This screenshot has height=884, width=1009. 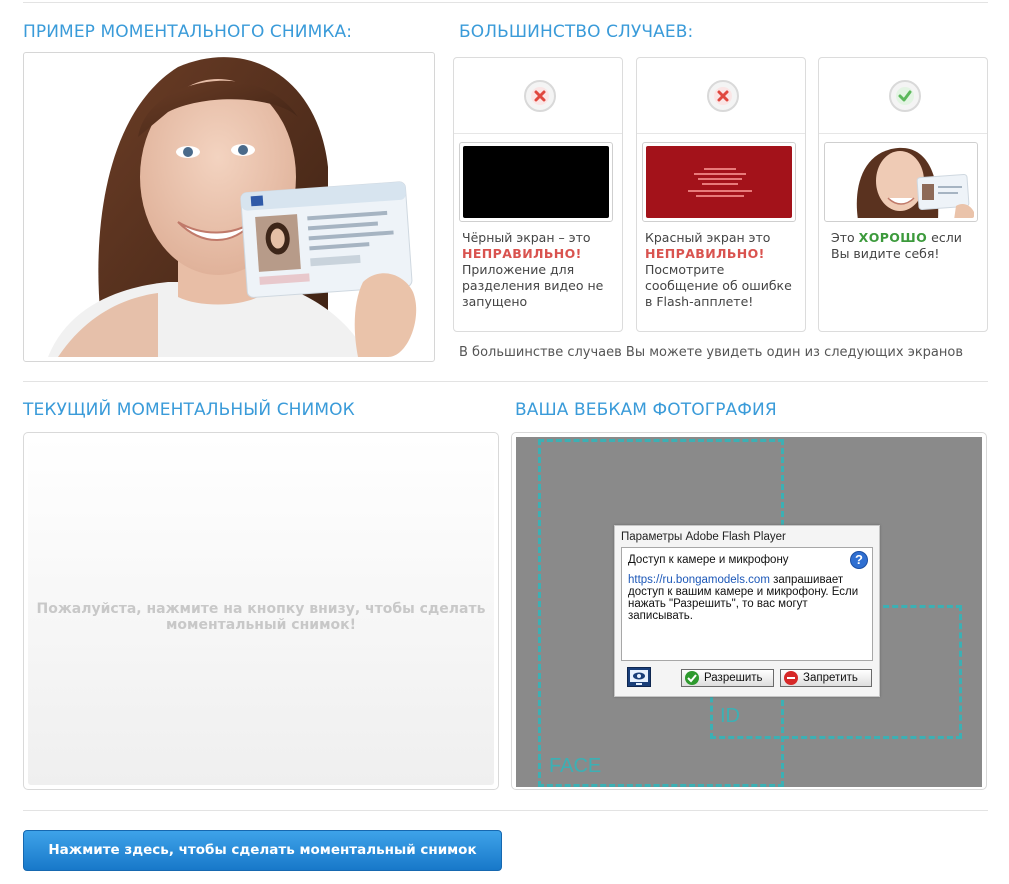 I want to click on middle-divider, so click(x=505, y=381).